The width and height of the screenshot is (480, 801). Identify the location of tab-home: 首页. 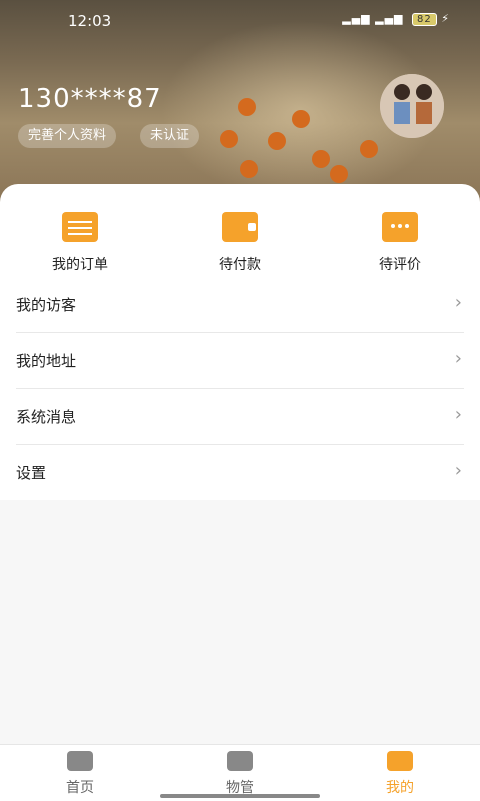
(80, 774).